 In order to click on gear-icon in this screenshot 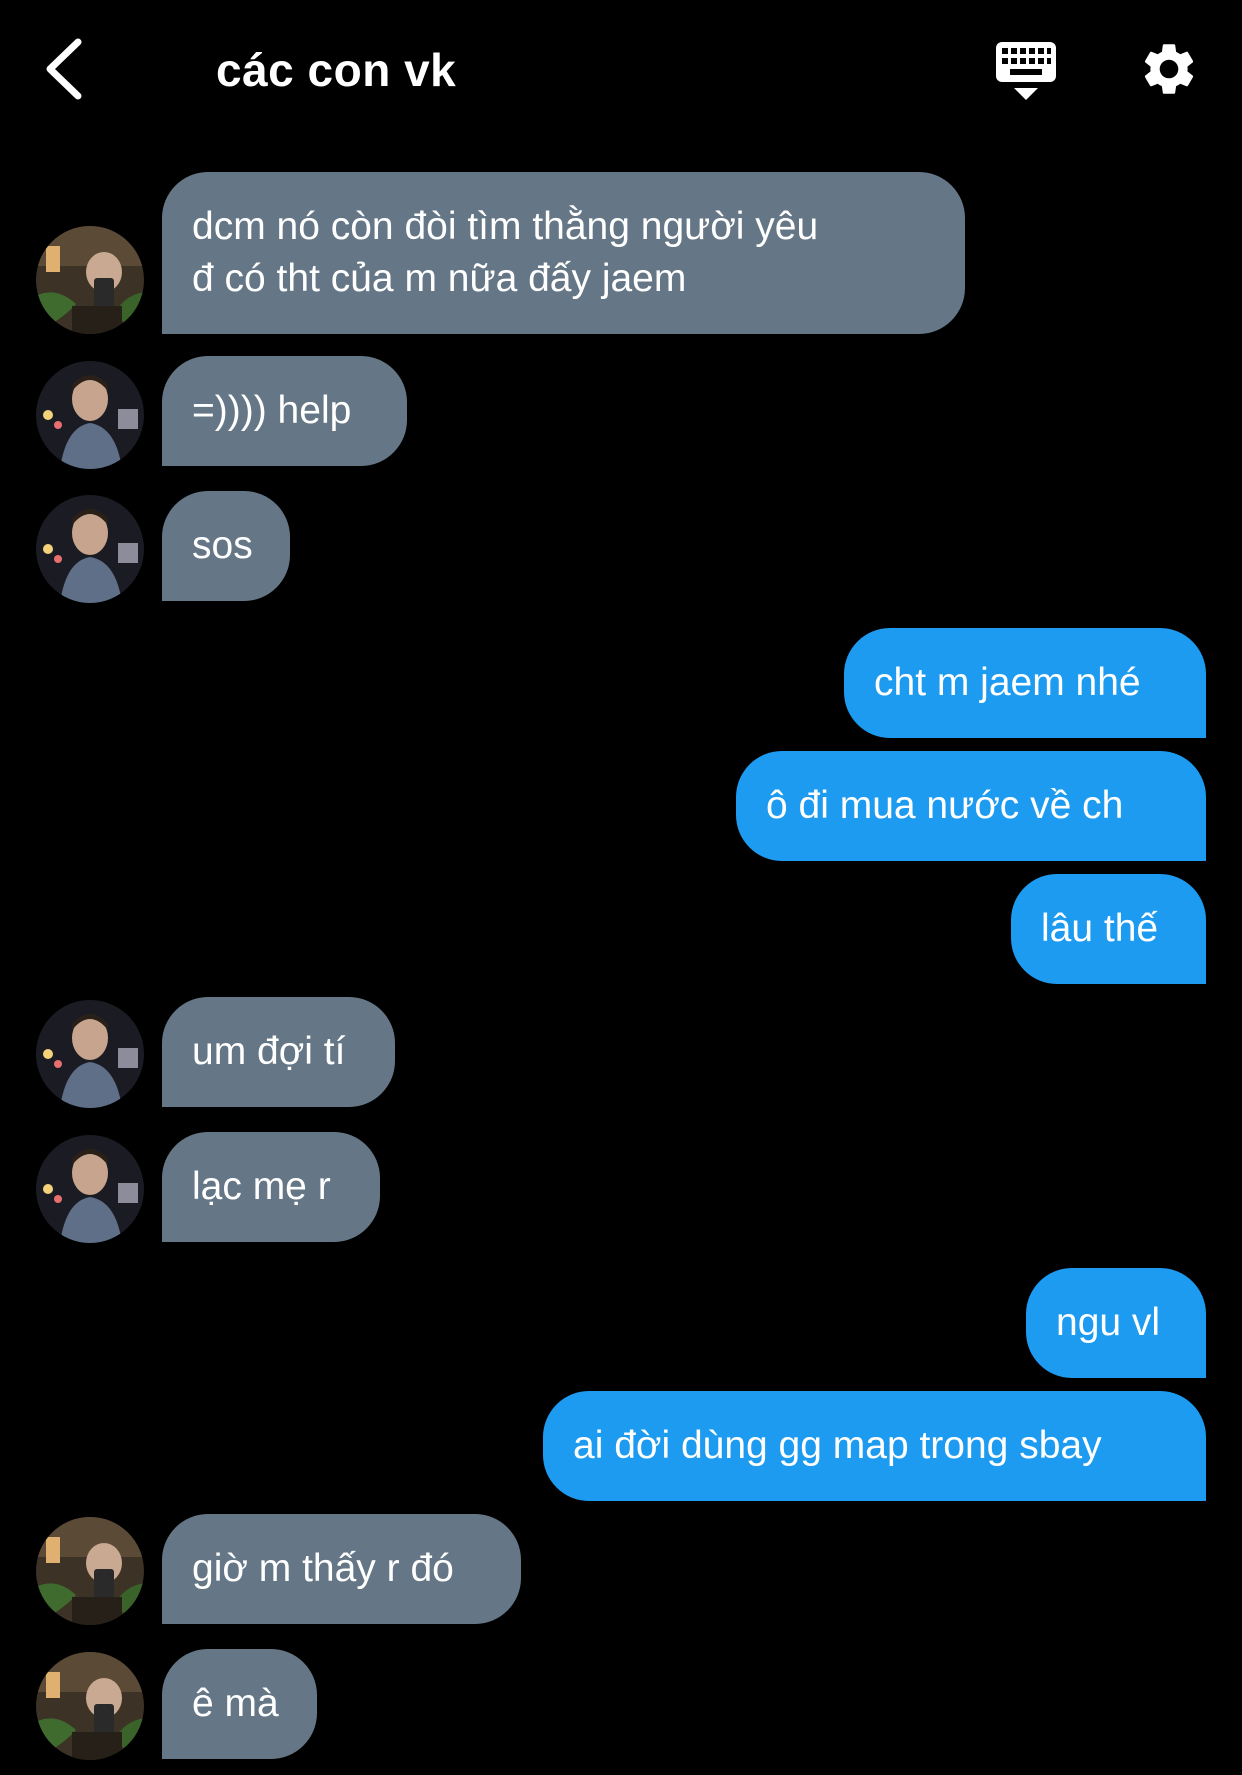, I will do `click(1169, 69)`.